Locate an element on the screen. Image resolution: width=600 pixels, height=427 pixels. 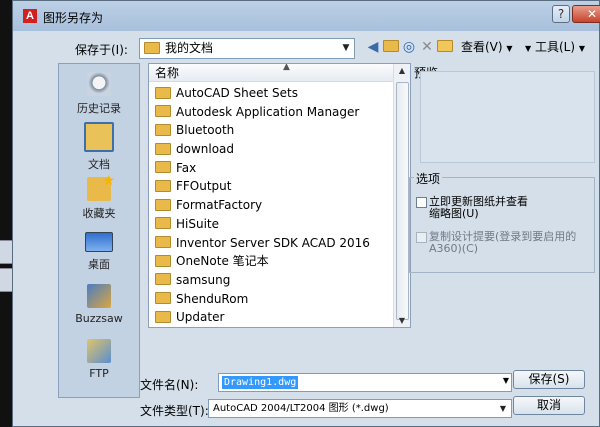
file-list-item: FFOutput is located at coordinates (275, 186).